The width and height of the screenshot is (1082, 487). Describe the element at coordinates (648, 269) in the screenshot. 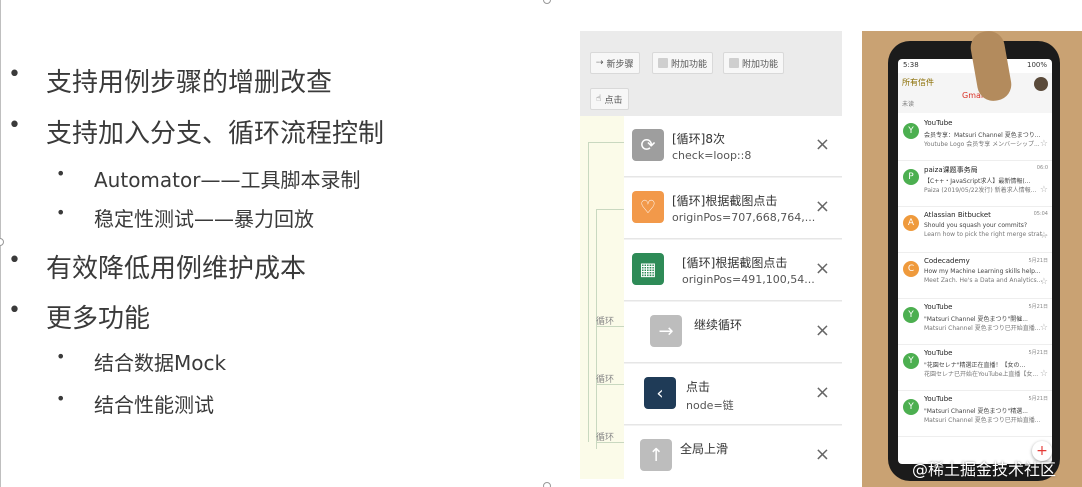

I see `app-thumbnail-icon: ▦` at that location.